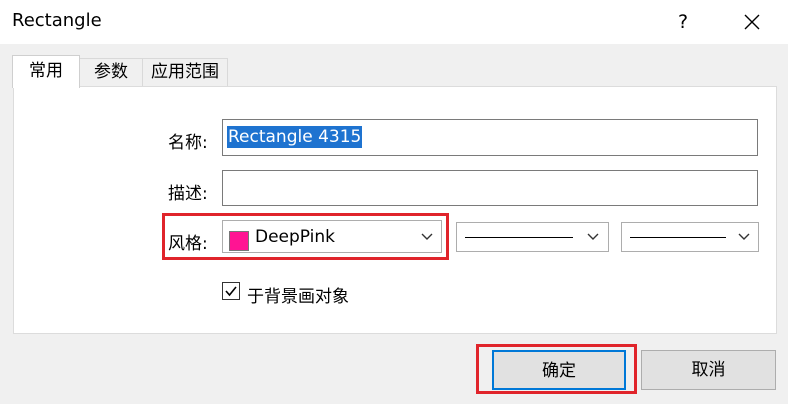  Describe the element at coordinates (295, 237) in the screenshot. I see `color-dropdown-value: DeepPink` at that location.